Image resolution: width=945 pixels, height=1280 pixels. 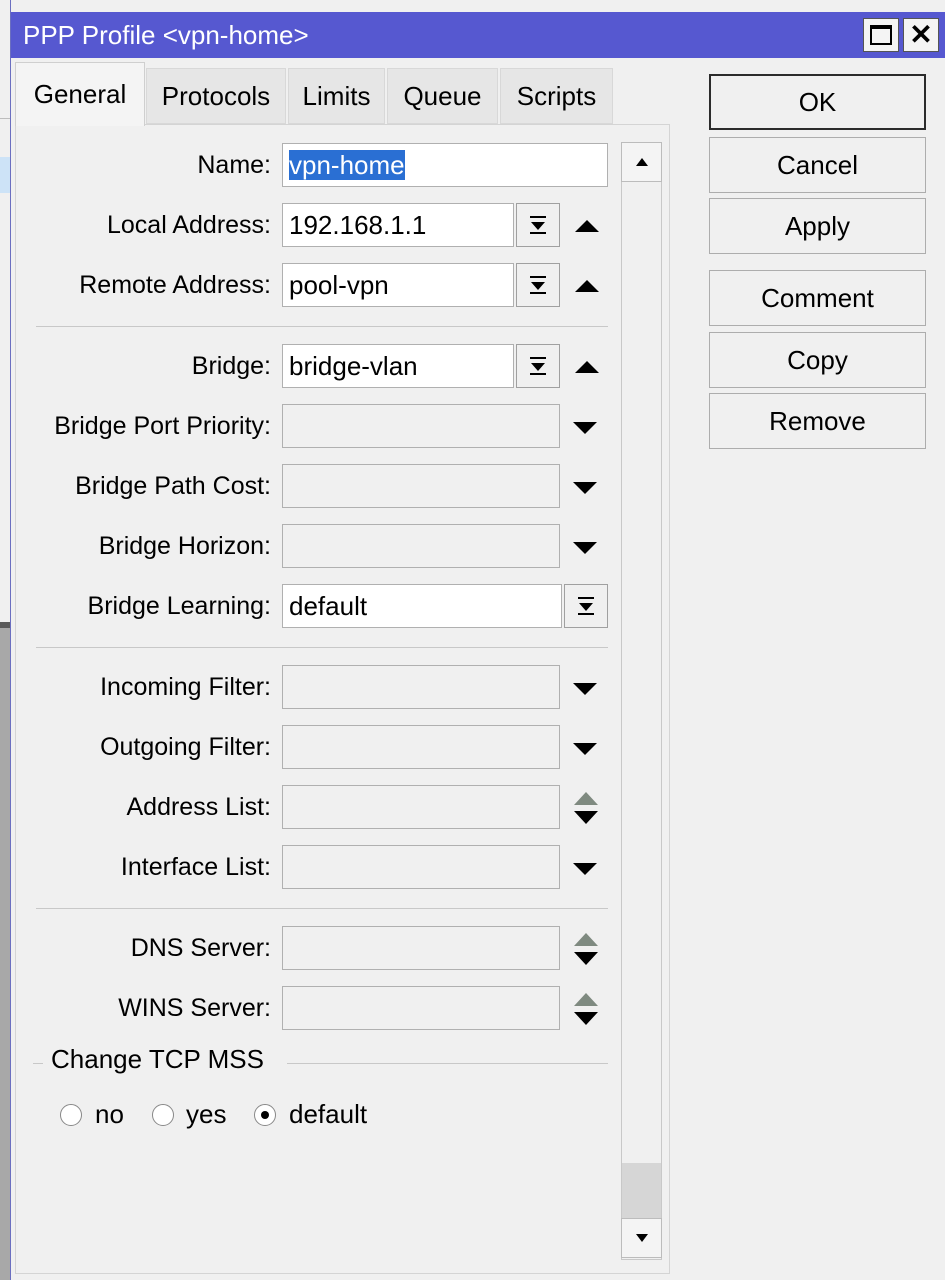 What do you see at coordinates (398, 366) in the screenshot?
I see `bridge-input: bridge-vlan` at bounding box center [398, 366].